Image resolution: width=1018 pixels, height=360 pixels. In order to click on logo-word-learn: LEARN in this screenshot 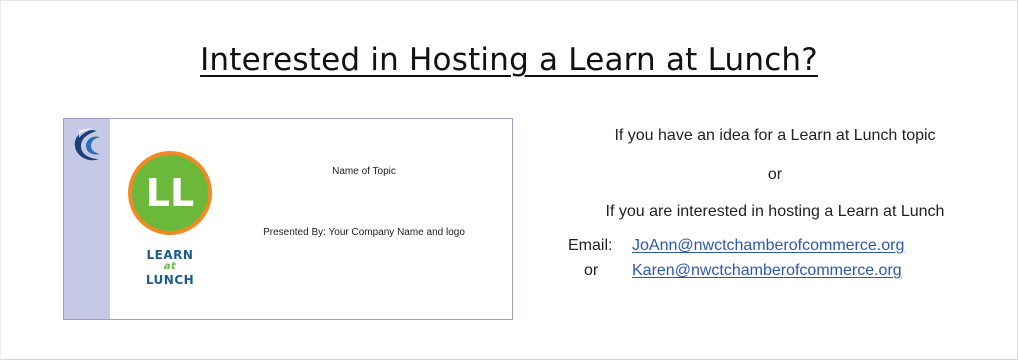, I will do `click(170, 255)`.